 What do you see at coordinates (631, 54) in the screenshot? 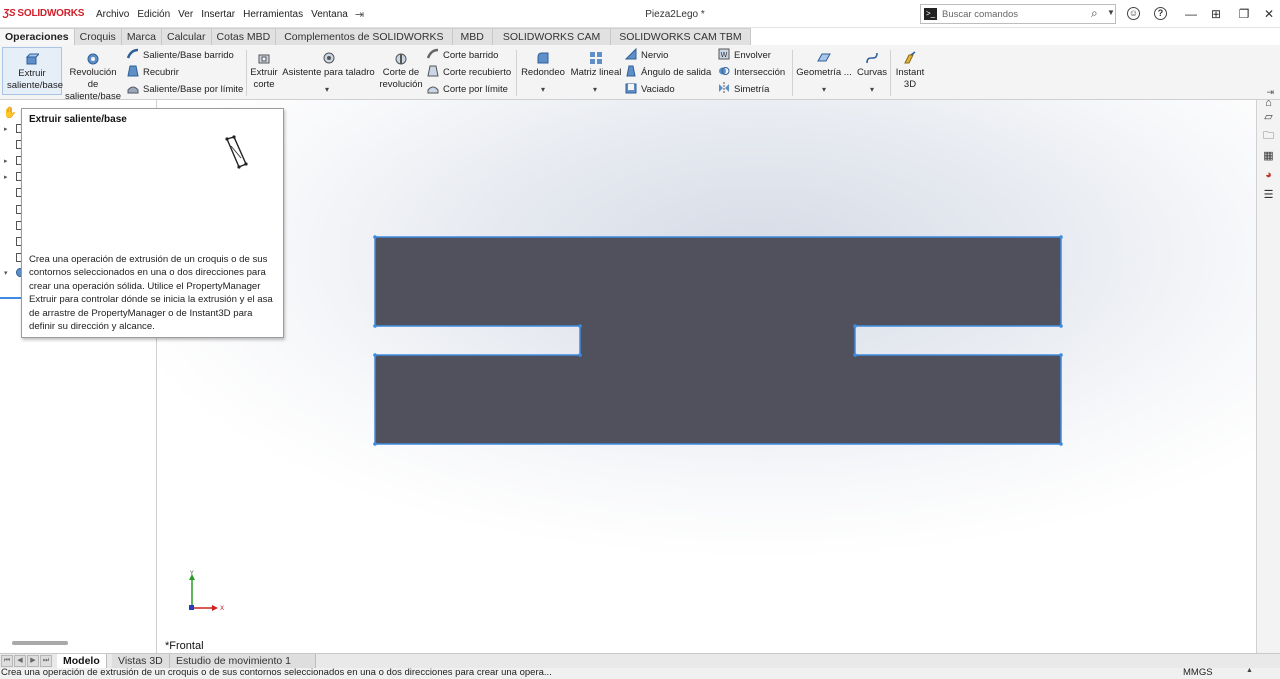
I see `rib-icon` at bounding box center [631, 54].